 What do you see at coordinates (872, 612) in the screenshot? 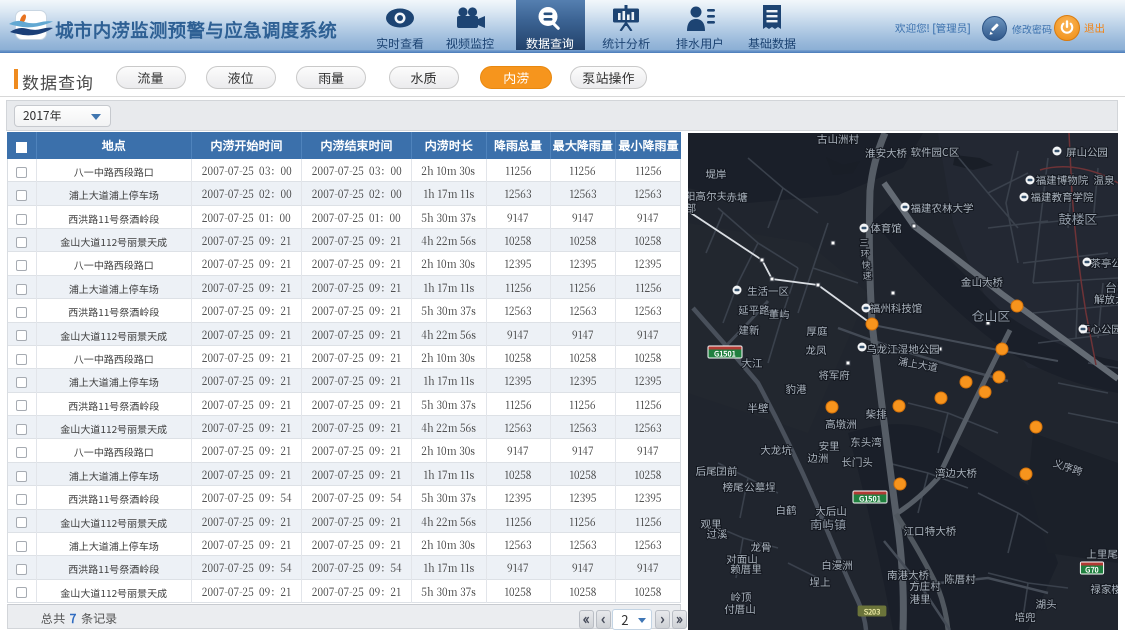
I see `svg-text: S203` at bounding box center [872, 612].